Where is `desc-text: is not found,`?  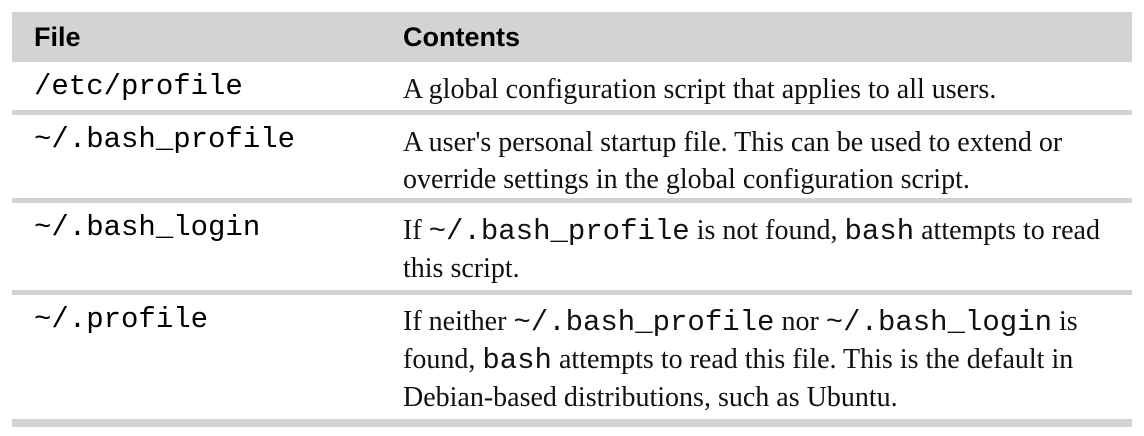 desc-text: is not found, is located at coordinates (767, 230).